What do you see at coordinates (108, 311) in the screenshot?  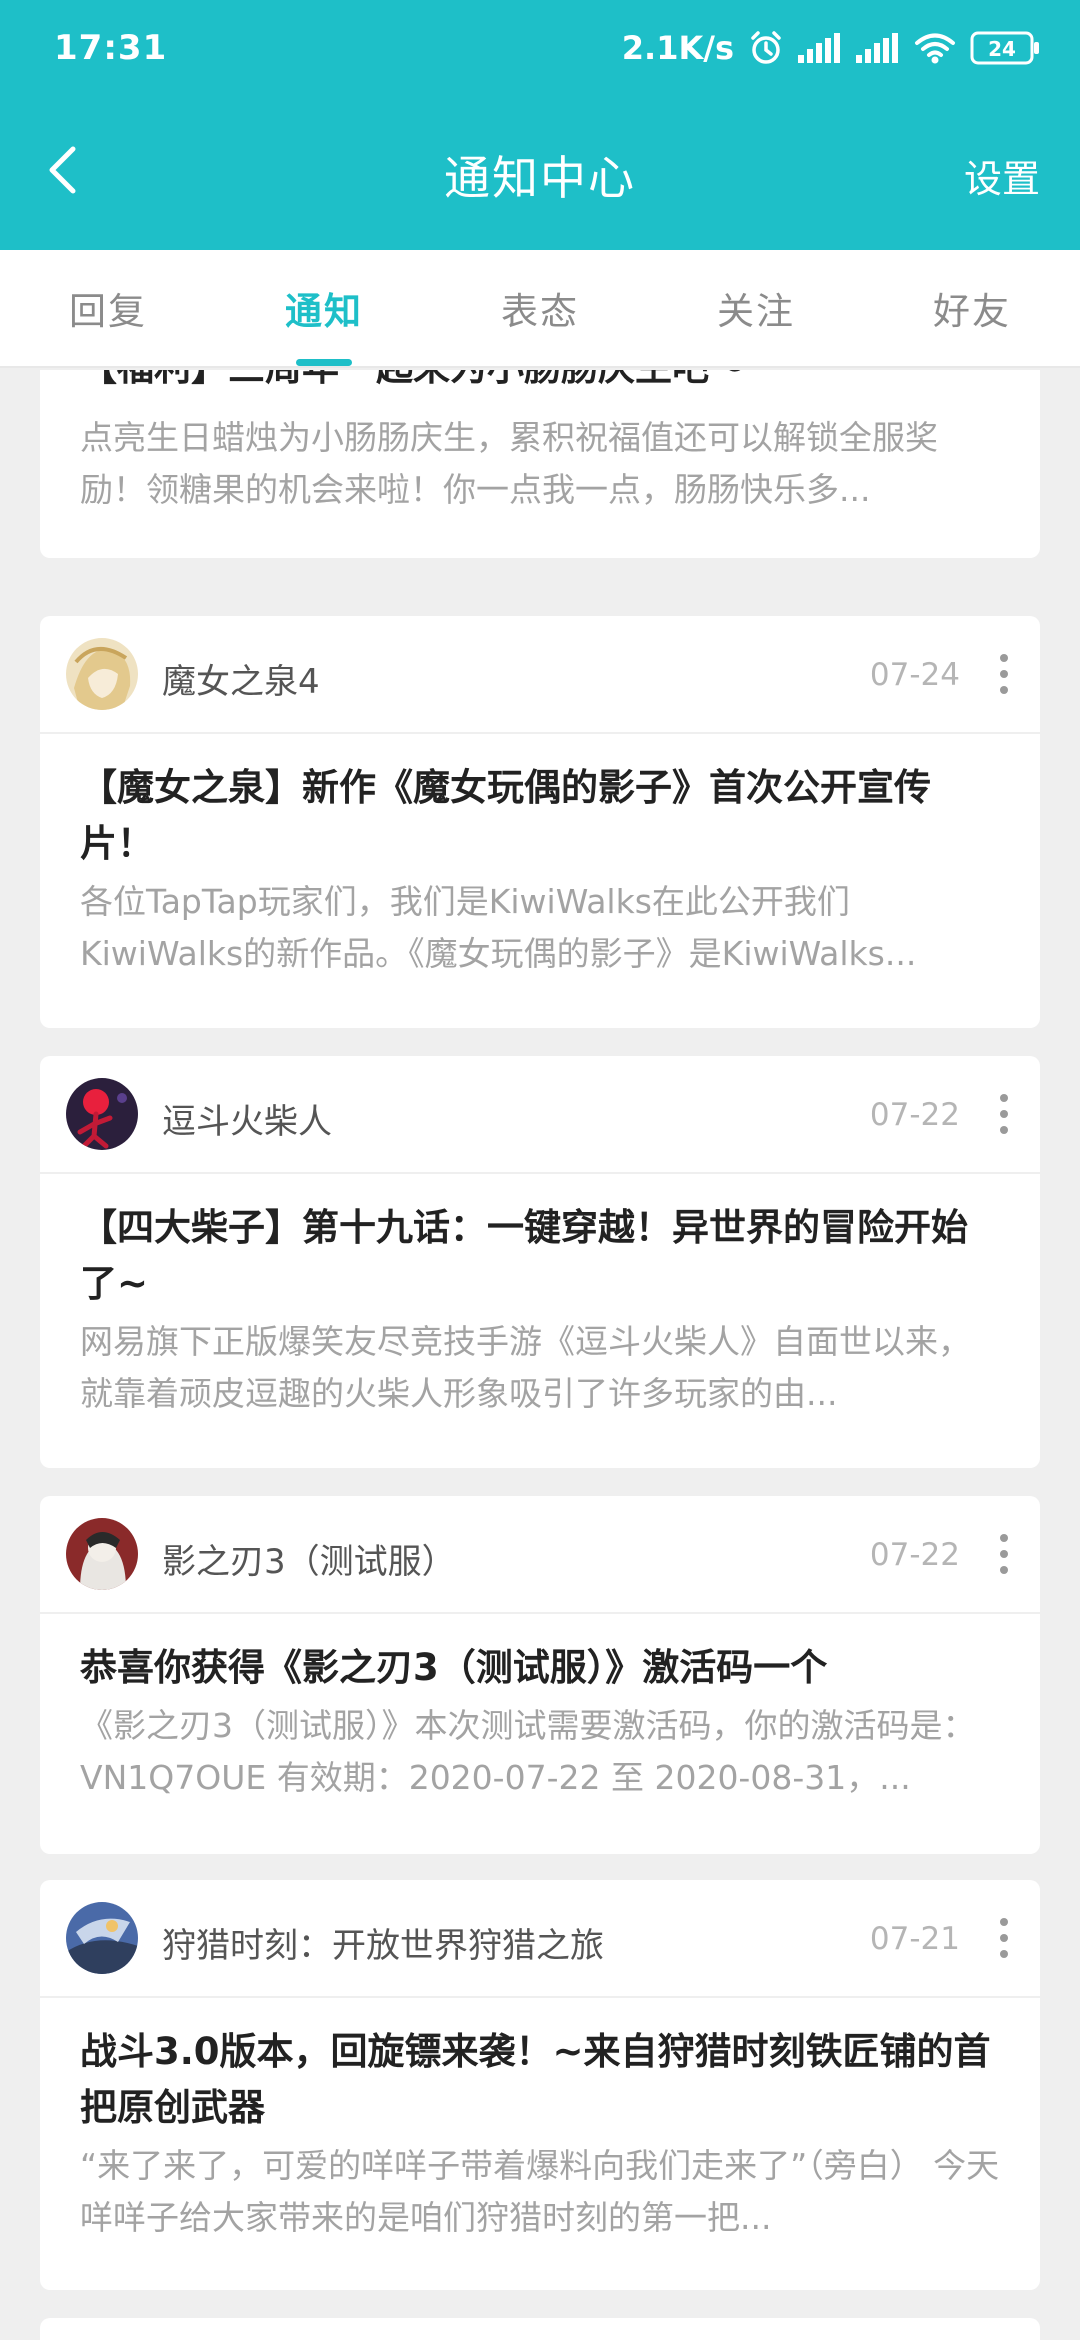 I see `tab-label: 回复` at bounding box center [108, 311].